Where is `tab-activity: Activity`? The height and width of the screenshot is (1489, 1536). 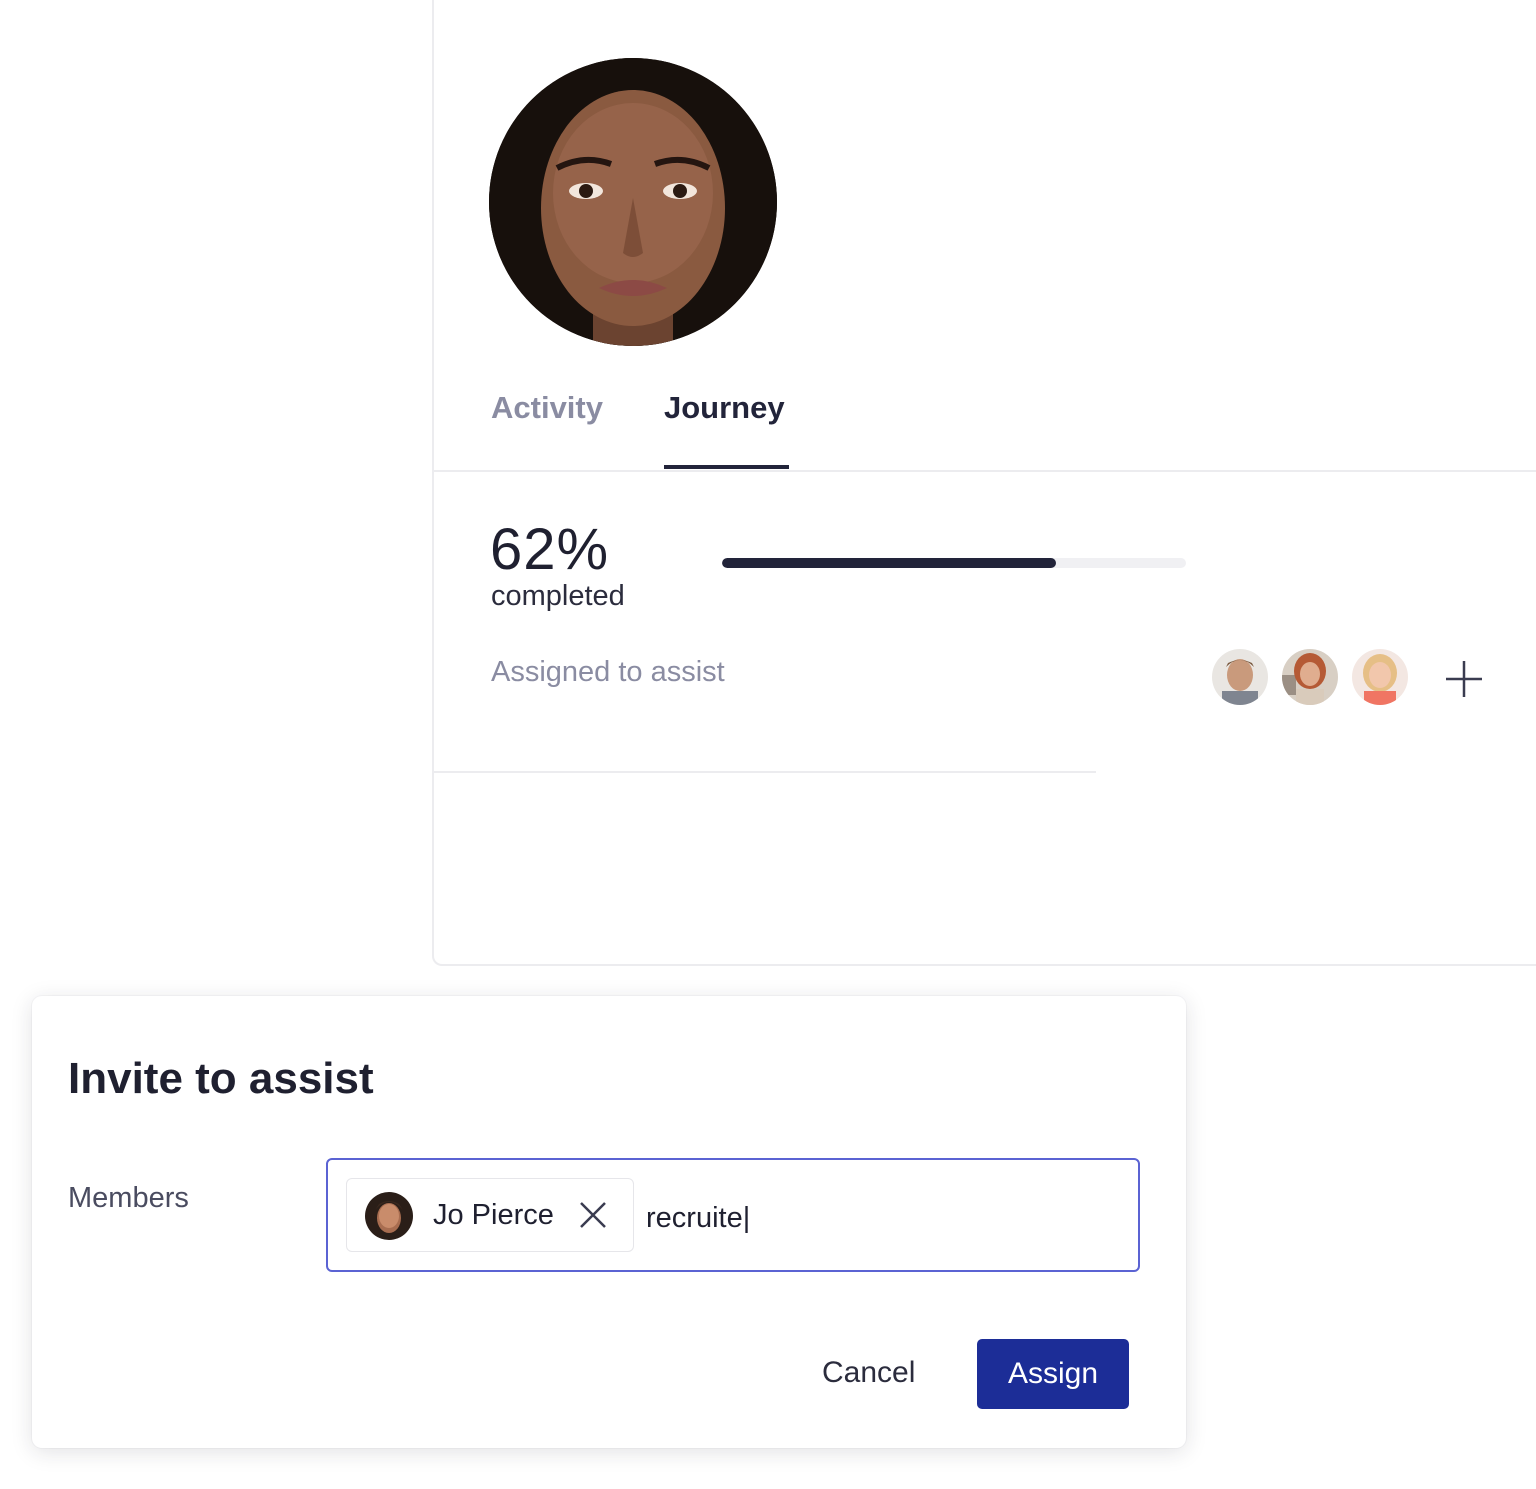
tab-activity: Activity is located at coordinates (547, 408).